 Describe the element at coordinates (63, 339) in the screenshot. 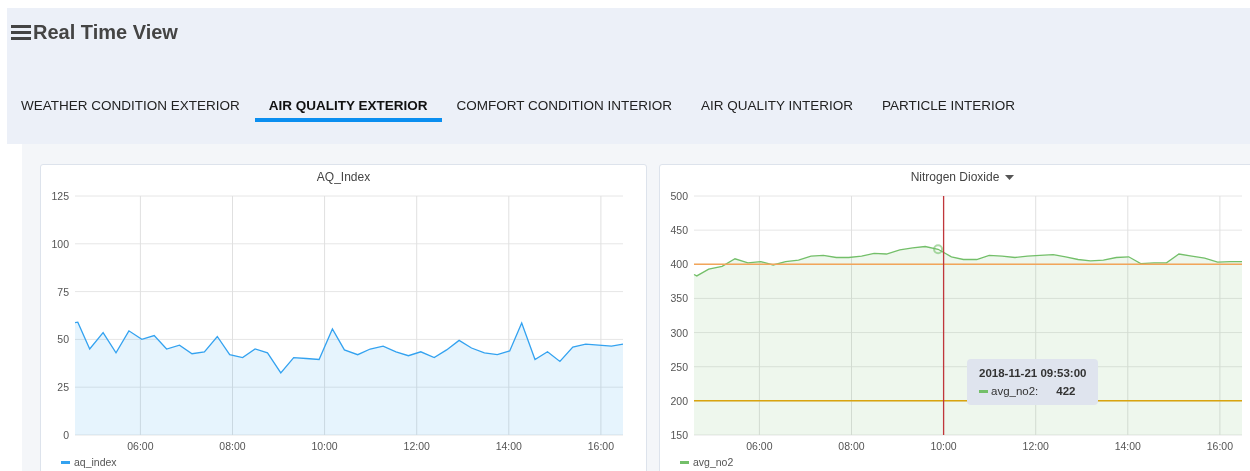

I see `y-tick-label: 50` at that location.